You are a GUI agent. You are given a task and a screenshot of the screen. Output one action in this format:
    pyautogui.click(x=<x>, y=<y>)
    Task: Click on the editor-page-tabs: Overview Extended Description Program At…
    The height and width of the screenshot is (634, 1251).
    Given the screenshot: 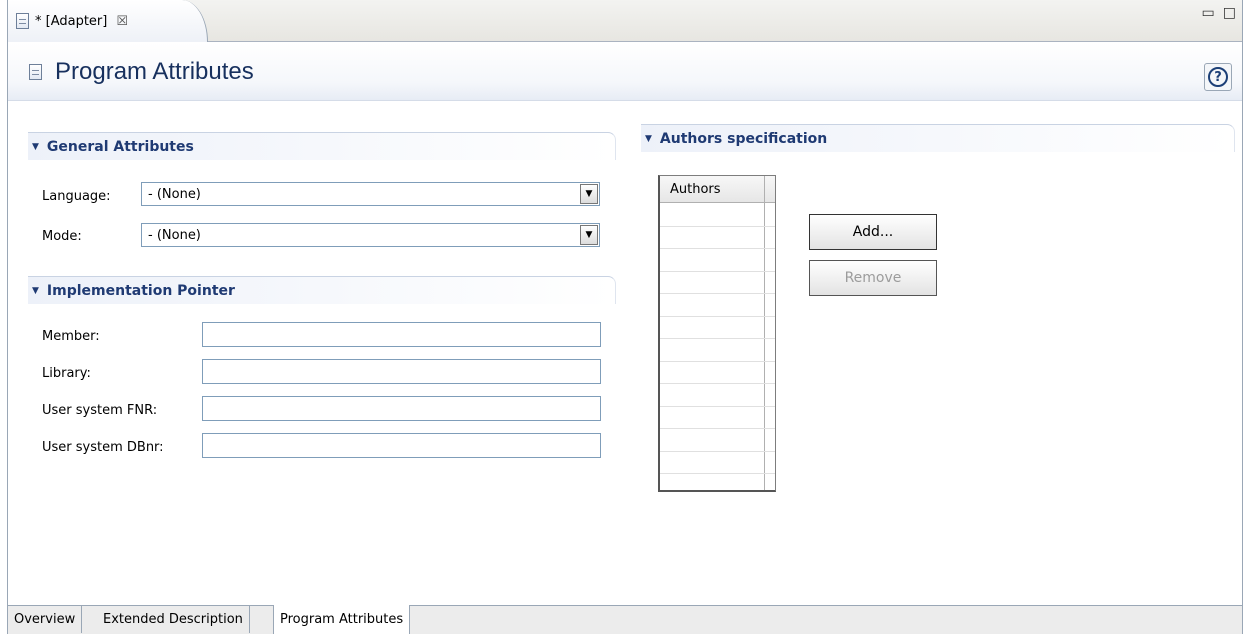 What is the action you would take?
    pyautogui.click(x=625, y=619)
    